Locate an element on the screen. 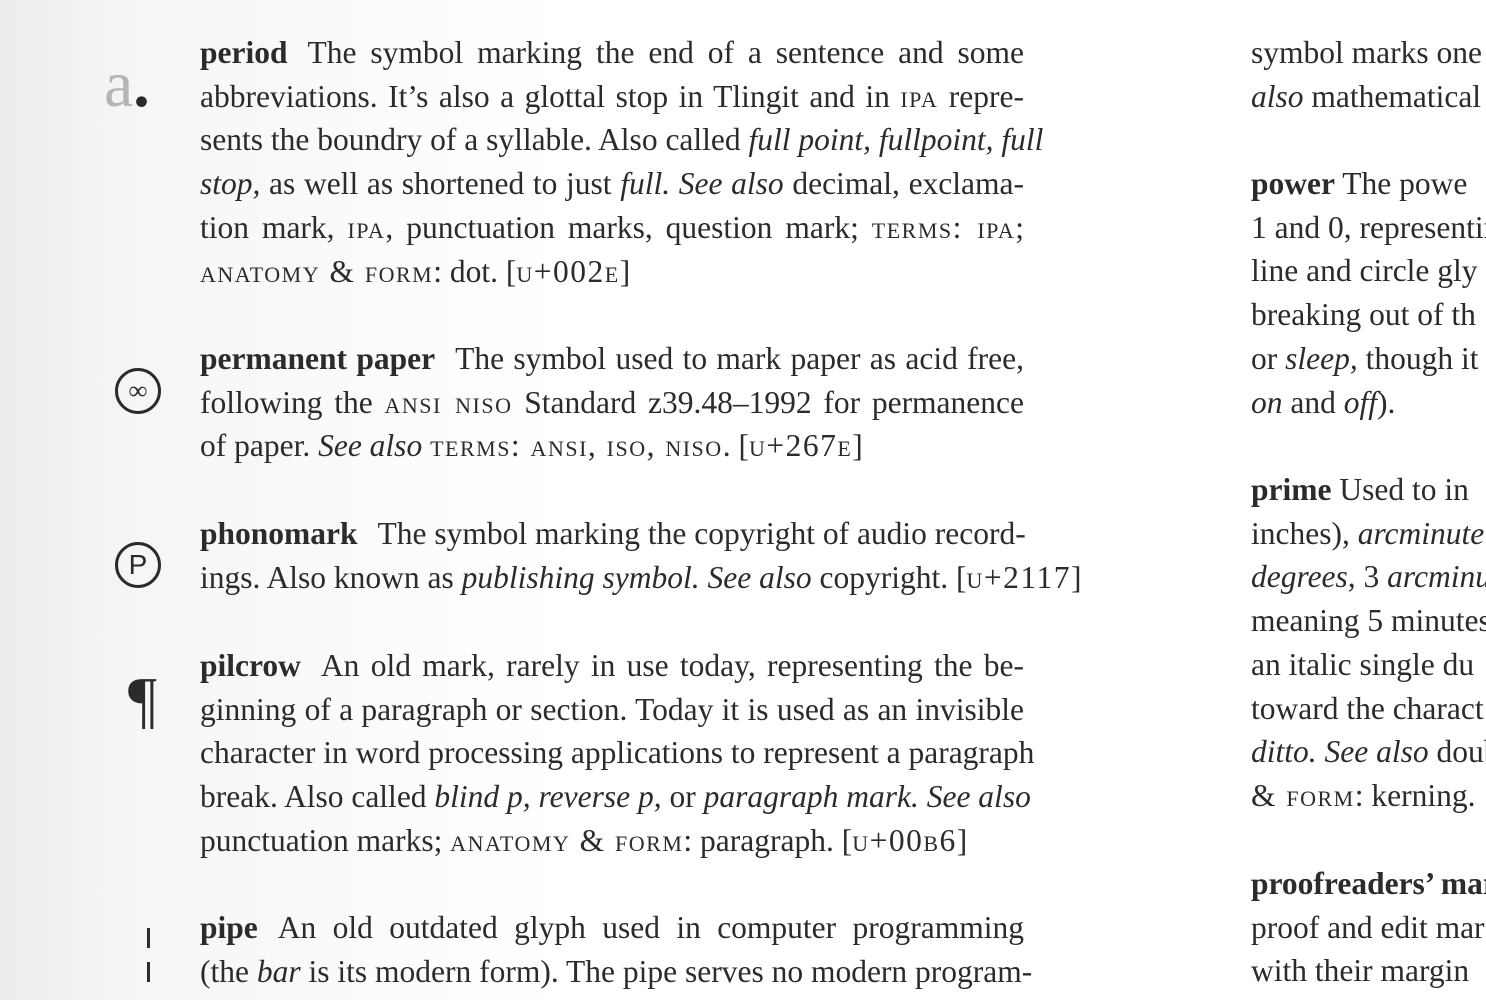  italic-text: bar is located at coordinates (278, 971).